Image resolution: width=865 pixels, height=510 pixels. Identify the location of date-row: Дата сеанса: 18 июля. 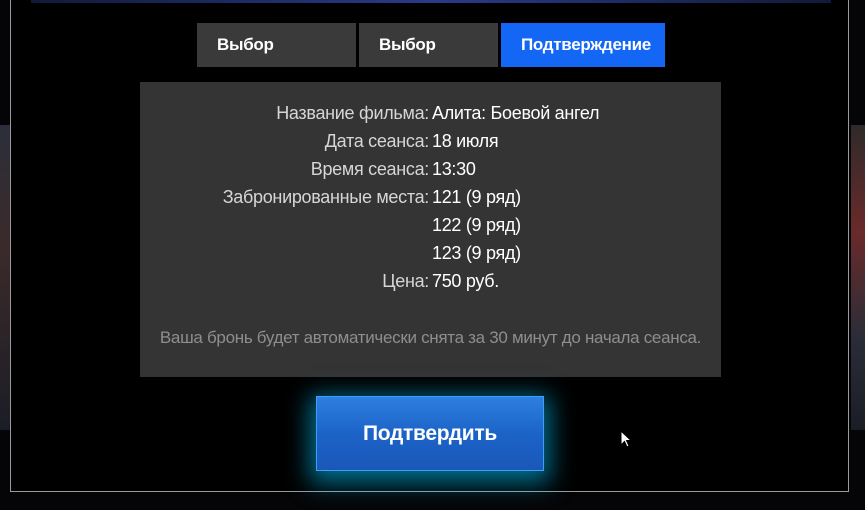
(430, 145).